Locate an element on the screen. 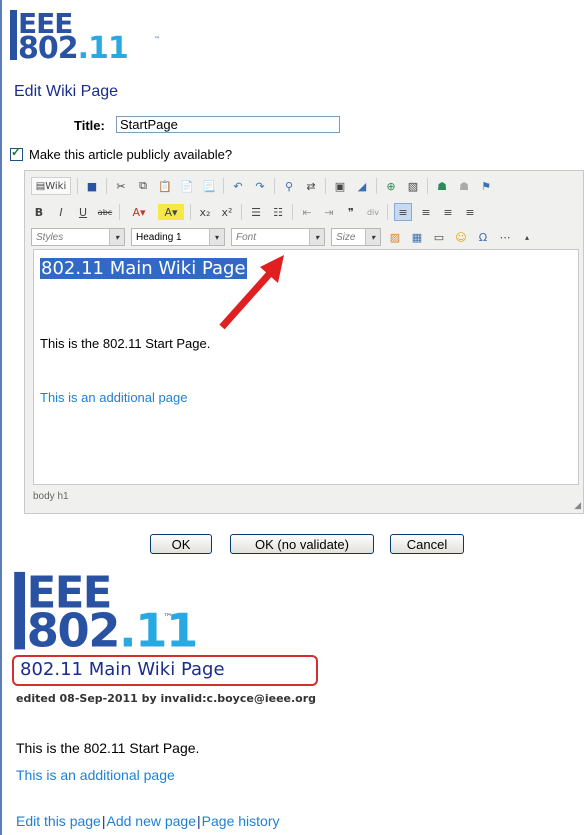 This screenshot has width=584, height=835. superscript-icon: x² is located at coordinates (227, 212).